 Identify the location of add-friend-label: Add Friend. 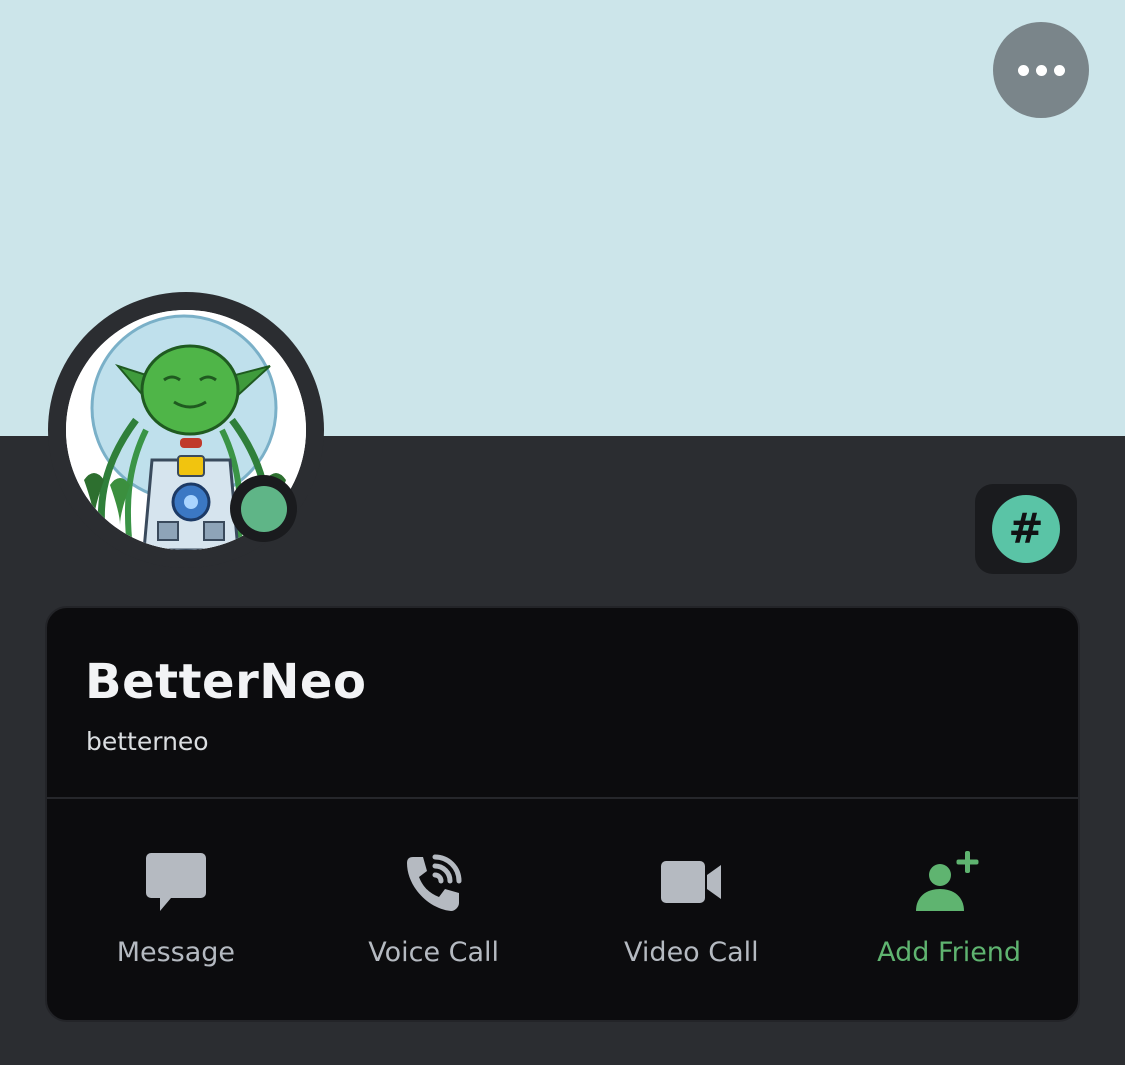
(949, 952).